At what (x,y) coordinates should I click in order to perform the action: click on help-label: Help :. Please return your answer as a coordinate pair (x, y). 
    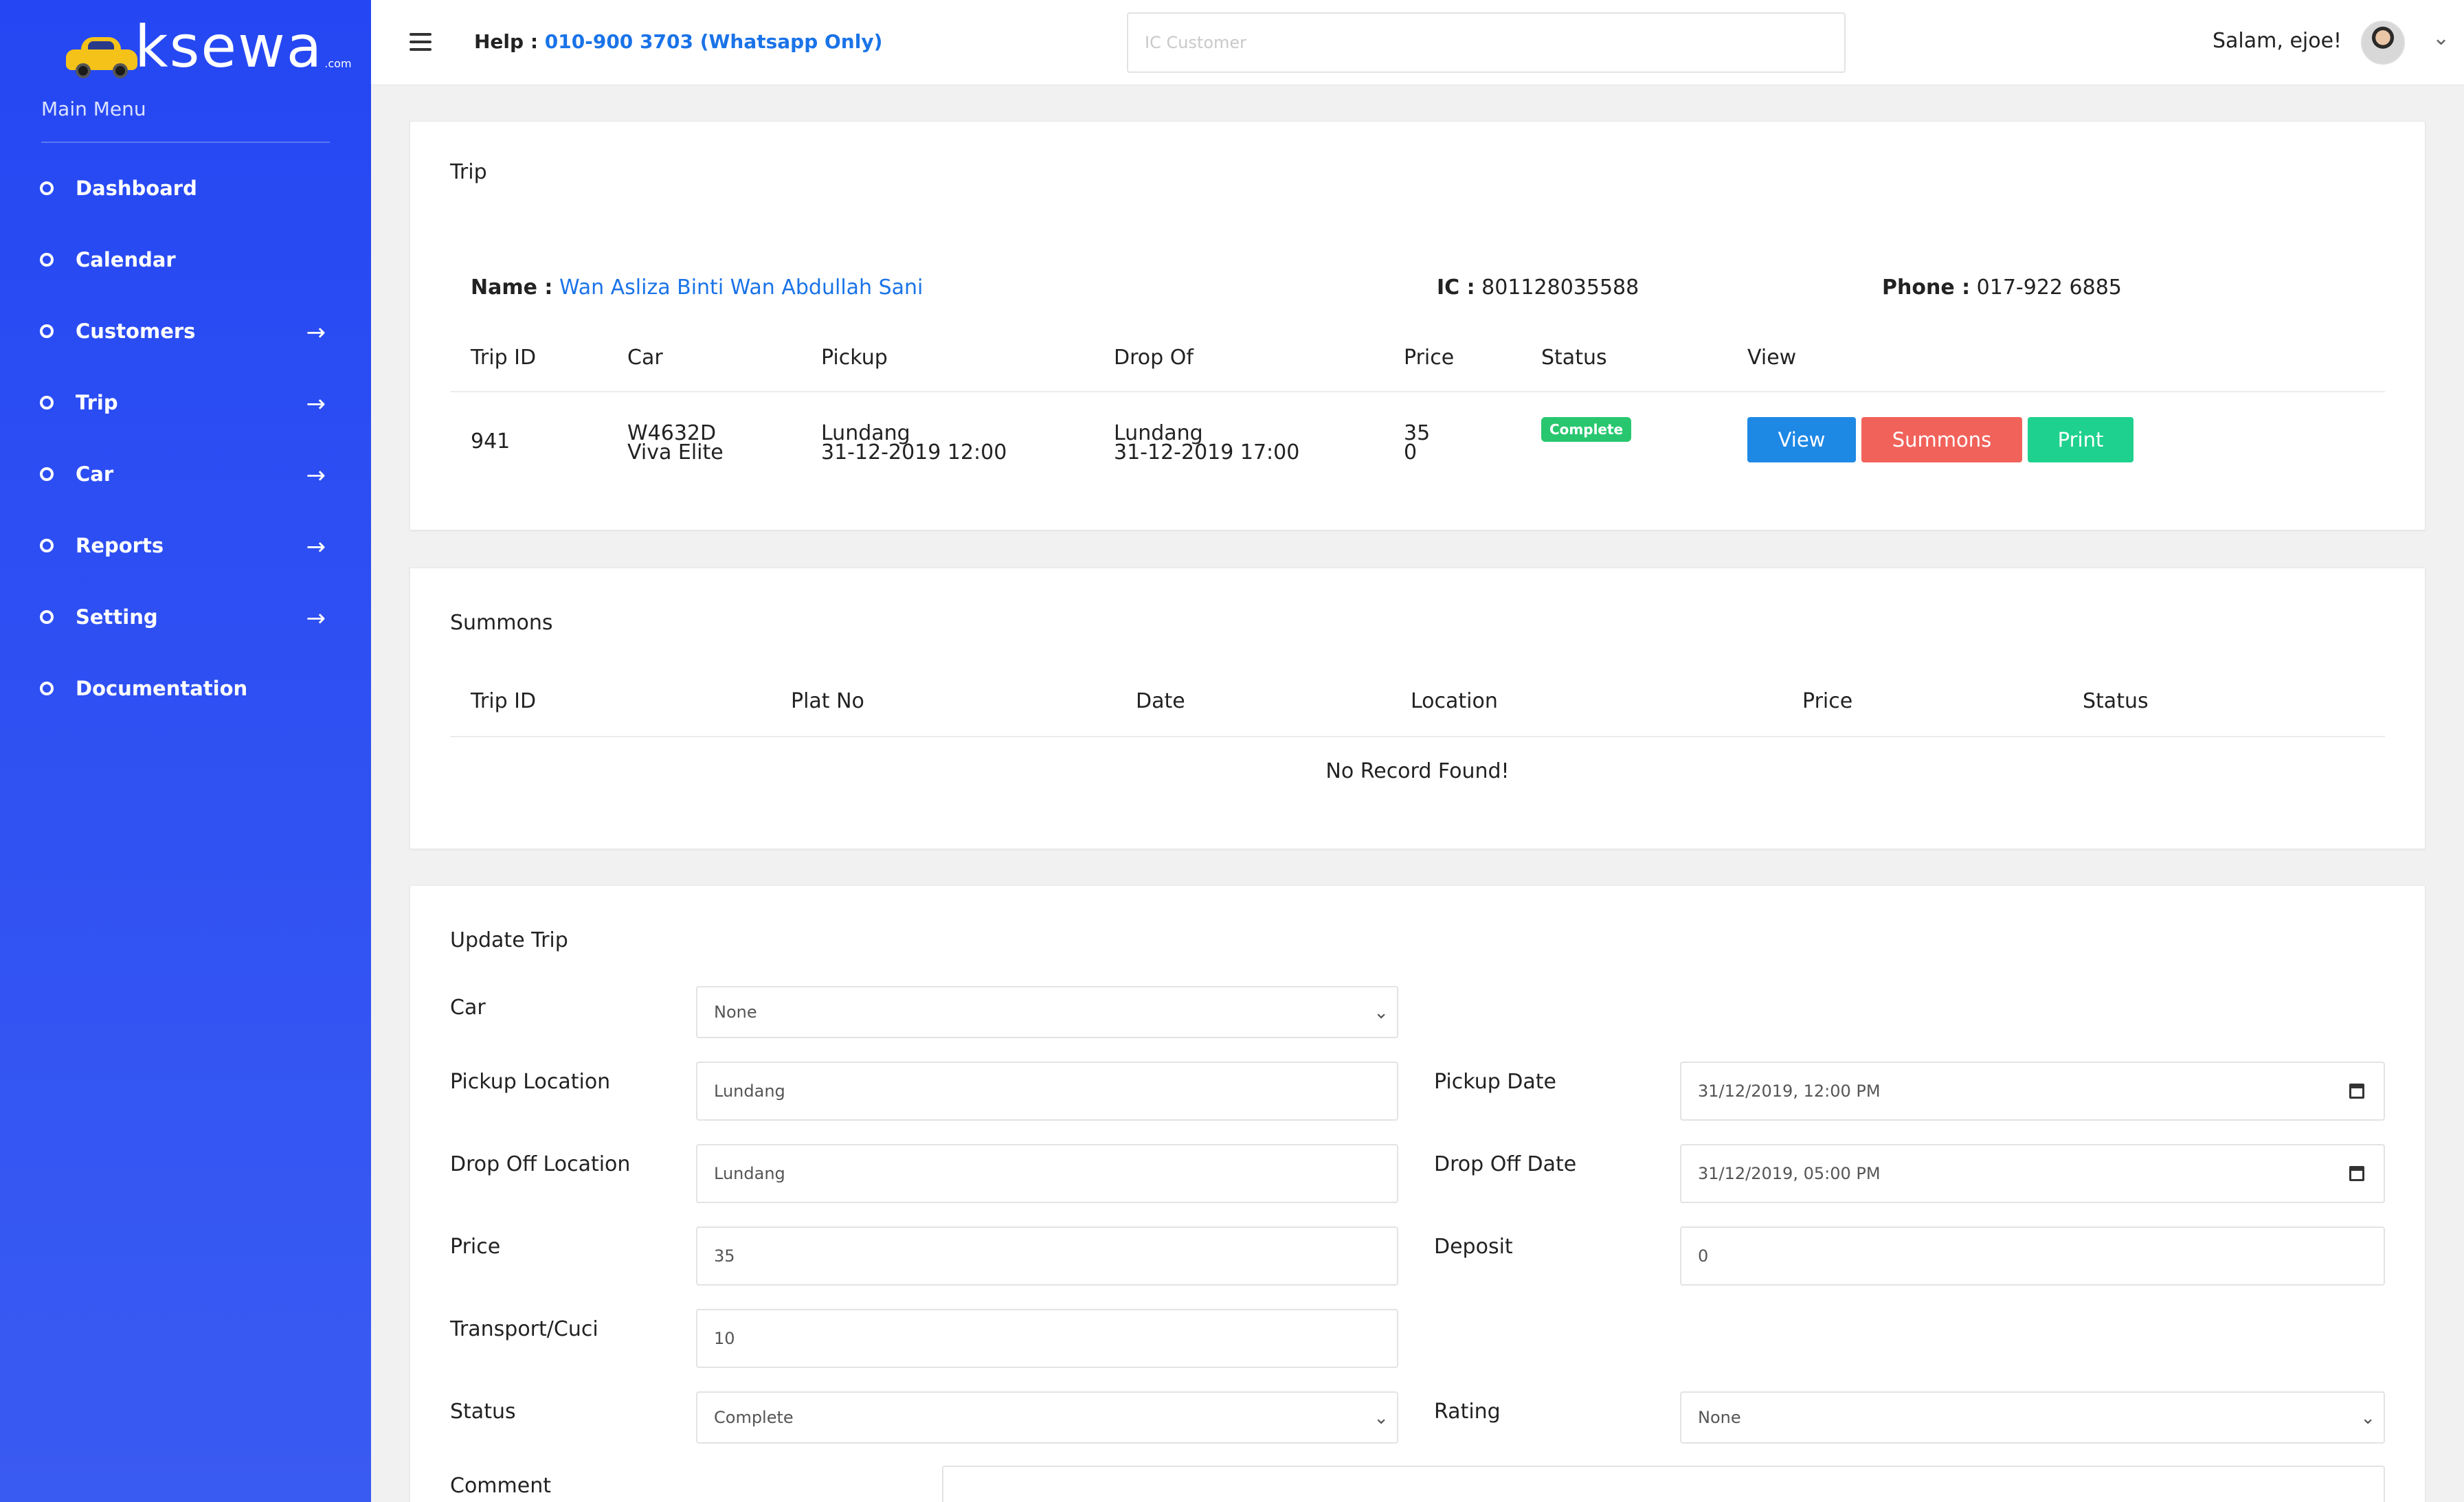
    Looking at the image, I should click on (506, 41).